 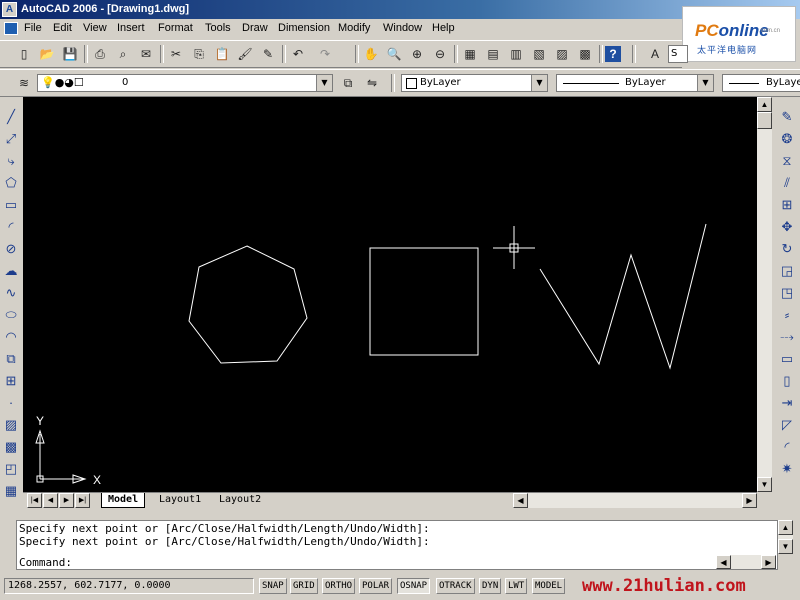 What do you see at coordinates (33, 28) in the screenshot?
I see `menu-file: File` at bounding box center [33, 28].